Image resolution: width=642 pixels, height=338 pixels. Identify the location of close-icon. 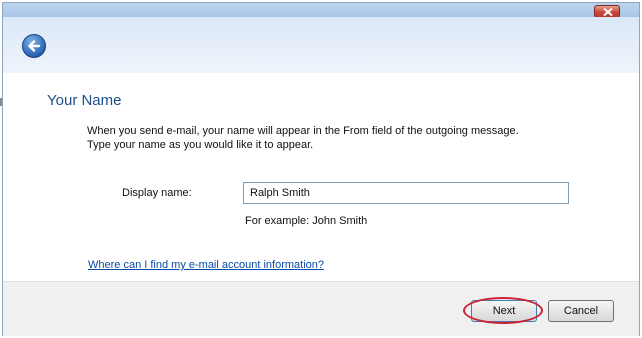
(608, 12).